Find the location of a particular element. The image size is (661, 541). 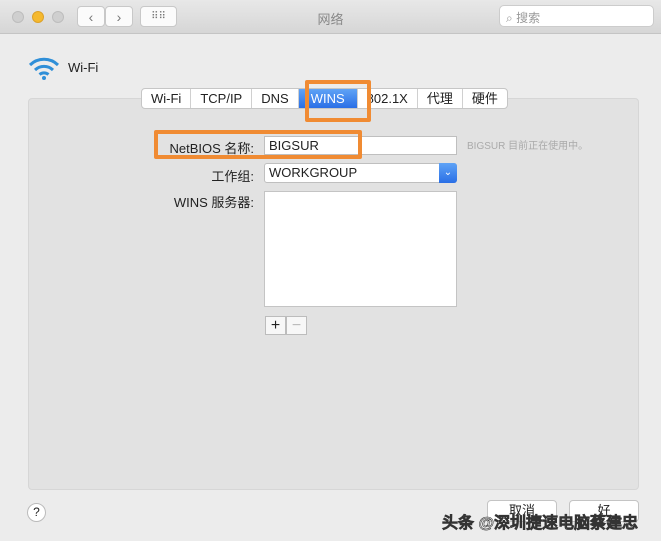

wins-servers-list is located at coordinates (360, 249).